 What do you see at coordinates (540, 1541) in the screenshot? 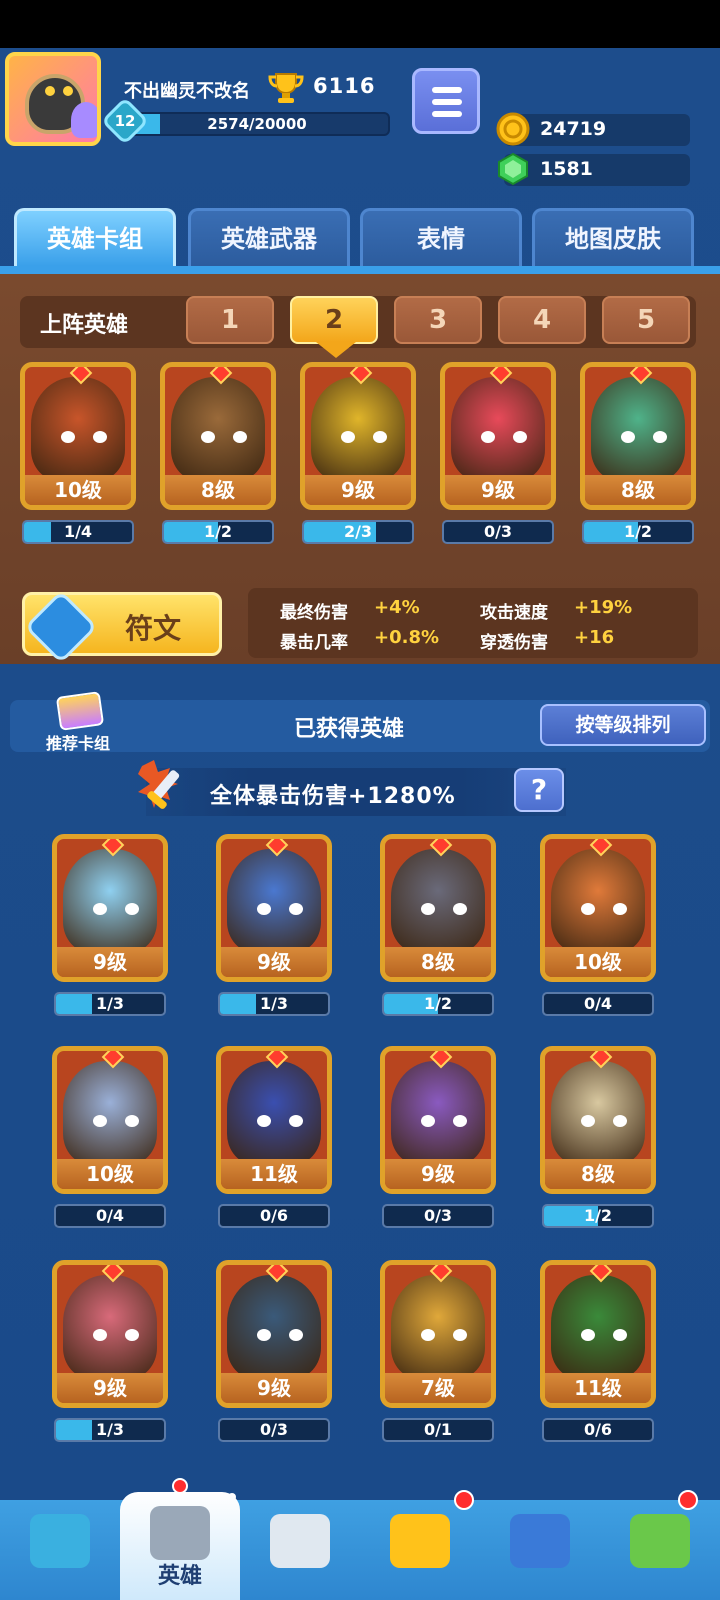
I see `friends-icon` at bounding box center [540, 1541].